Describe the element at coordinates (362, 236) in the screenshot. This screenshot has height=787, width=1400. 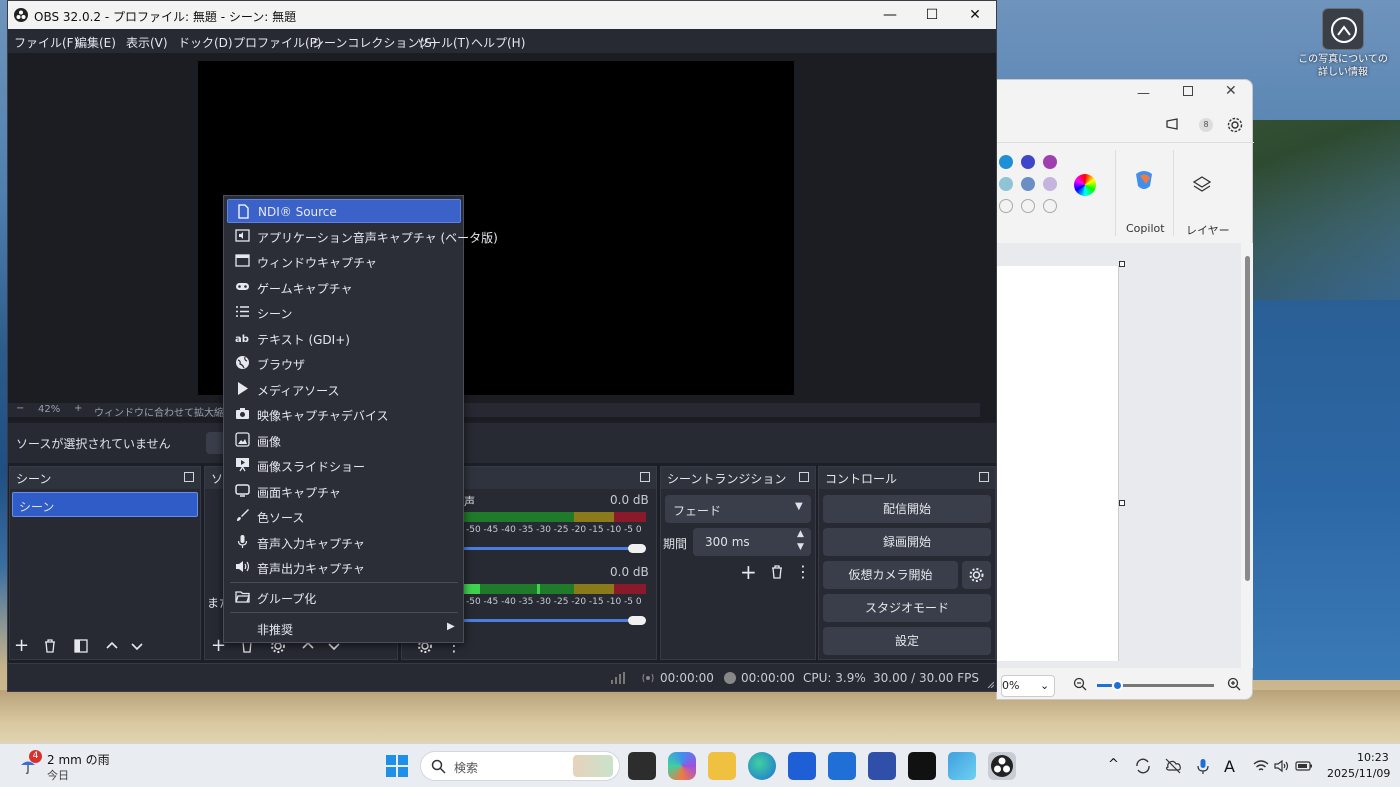
I see `menu-item-app-audio-capture: アプリケーション音声キャプチャ (ベータ版)` at that location.